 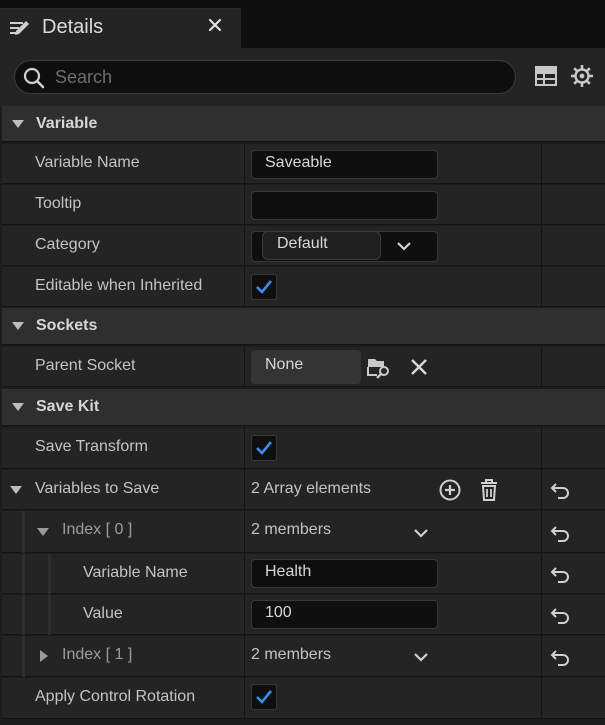 I want to click on property-label: Variables to Save, so click(x=97, y=488).